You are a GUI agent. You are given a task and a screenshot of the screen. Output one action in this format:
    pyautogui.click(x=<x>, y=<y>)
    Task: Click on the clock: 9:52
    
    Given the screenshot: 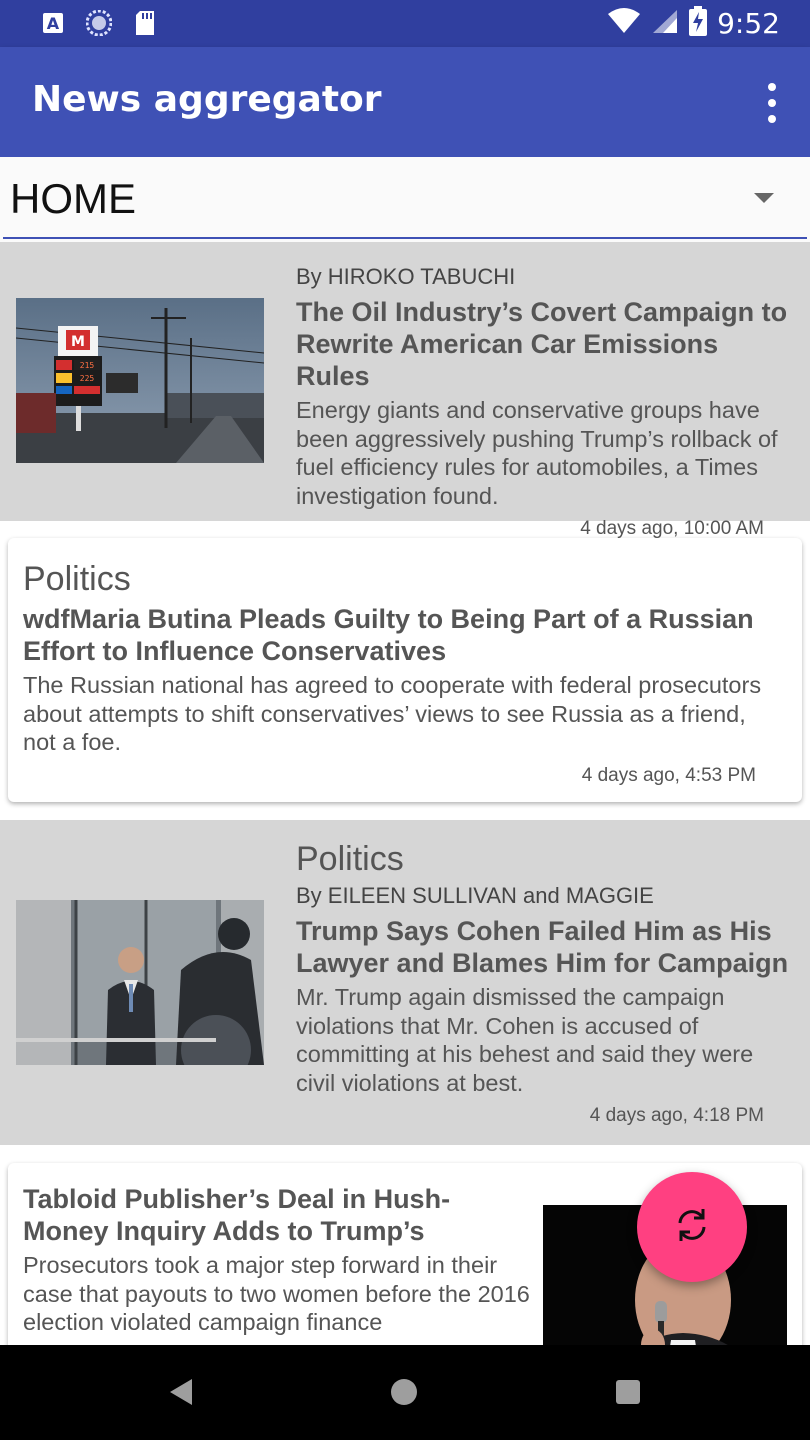 What is the action you would take?
    pyautogui.click(x=748, y=23)
    